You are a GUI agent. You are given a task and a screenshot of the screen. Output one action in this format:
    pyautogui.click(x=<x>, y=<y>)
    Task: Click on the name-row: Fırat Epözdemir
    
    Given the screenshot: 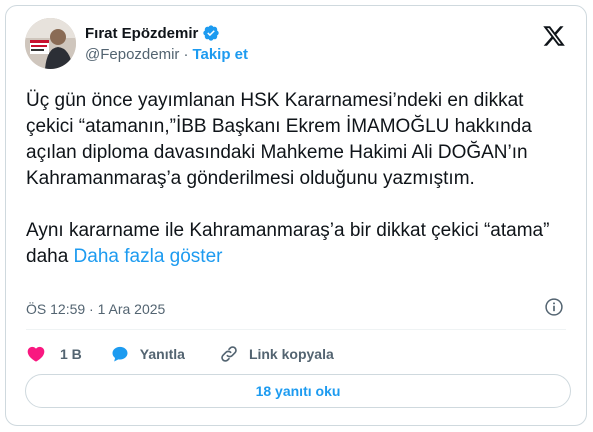 What is the action you would take?
    pyautogui.click(x=166, y=33)
    